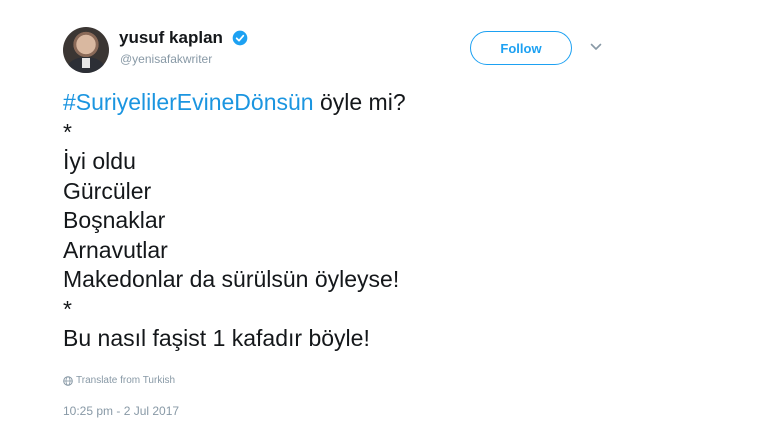 This screenshot has width=768, height=432. Describe the element at coordinates (231, 279) in the screenshot. I see `tweet-line: Makedonlar da sürülsün öyleyse!` at that location.